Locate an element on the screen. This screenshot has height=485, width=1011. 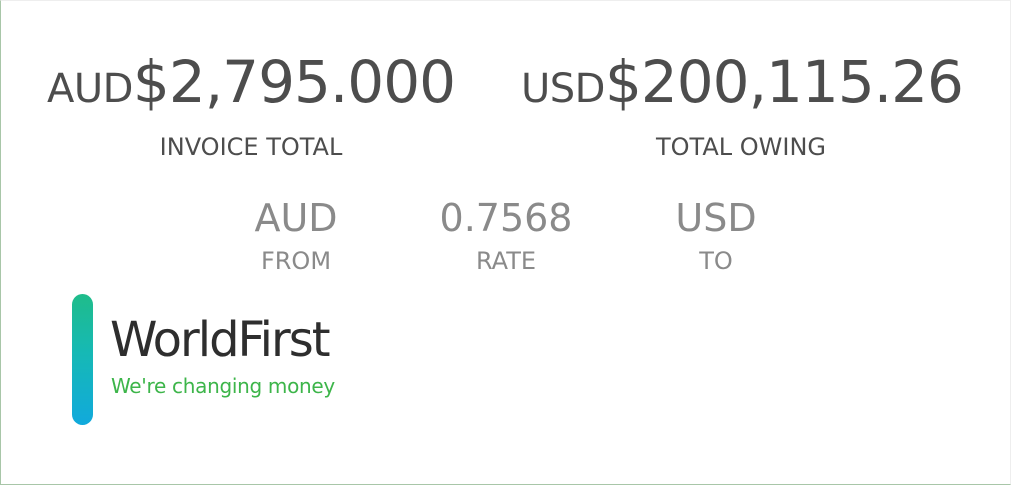
total-owing-block: USD$200,115.26 TOTAL OWING is located at coordinates (742, 107).